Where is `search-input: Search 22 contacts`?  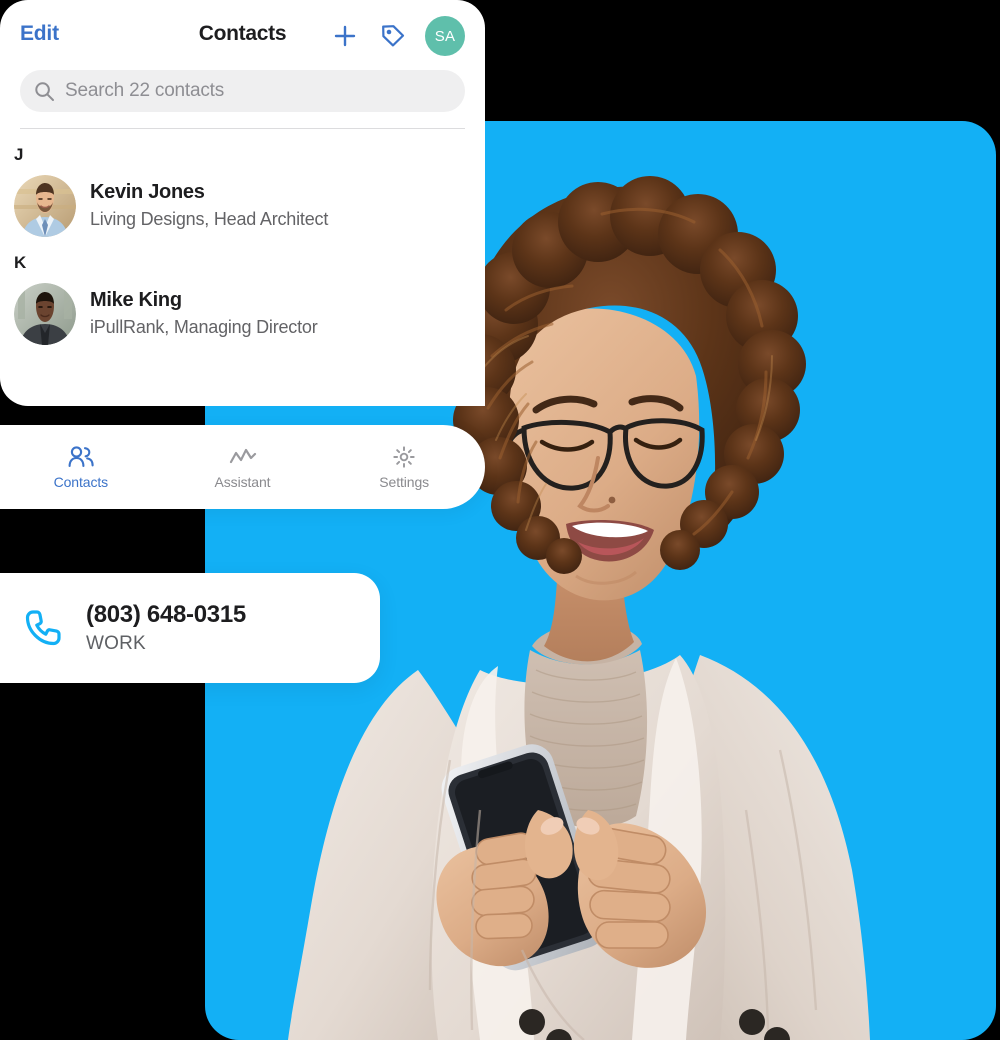 search-input: Search 22 contacts is located at coordinates (242, 91).